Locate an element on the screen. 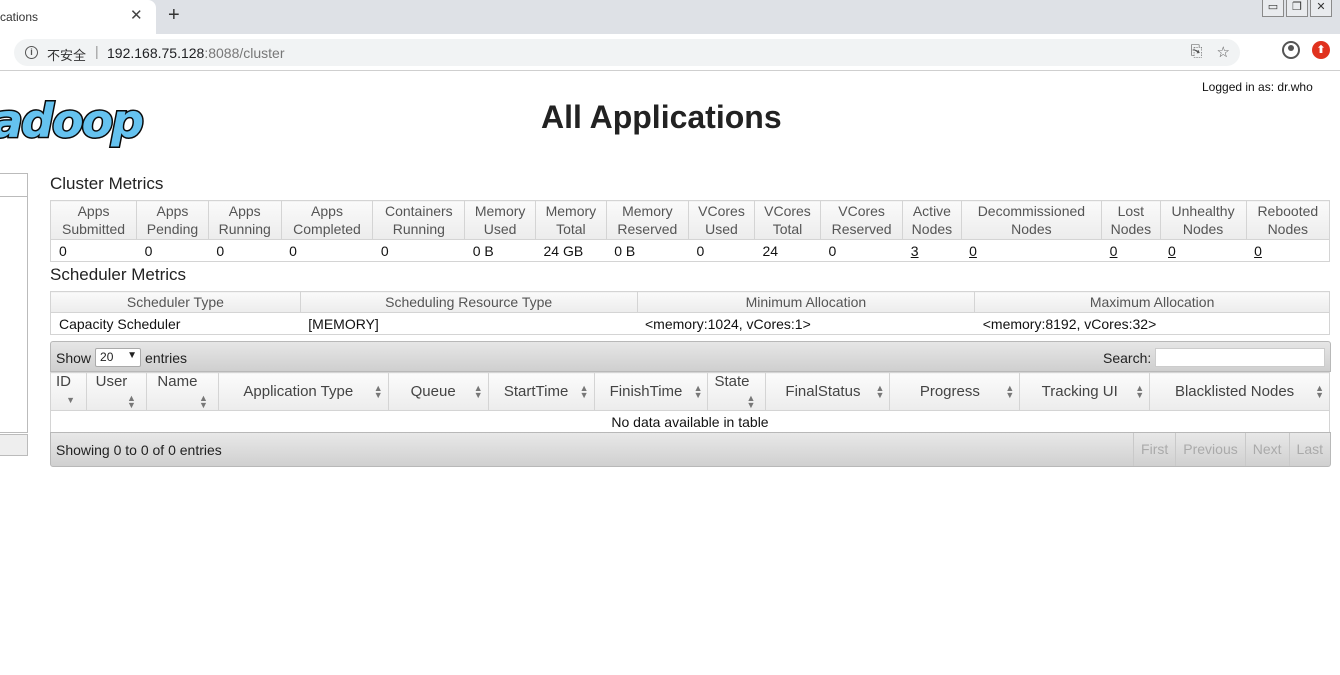 The image size is (1340, 675). close-tab-icon: ✕ is located at coordinates (136, 15).